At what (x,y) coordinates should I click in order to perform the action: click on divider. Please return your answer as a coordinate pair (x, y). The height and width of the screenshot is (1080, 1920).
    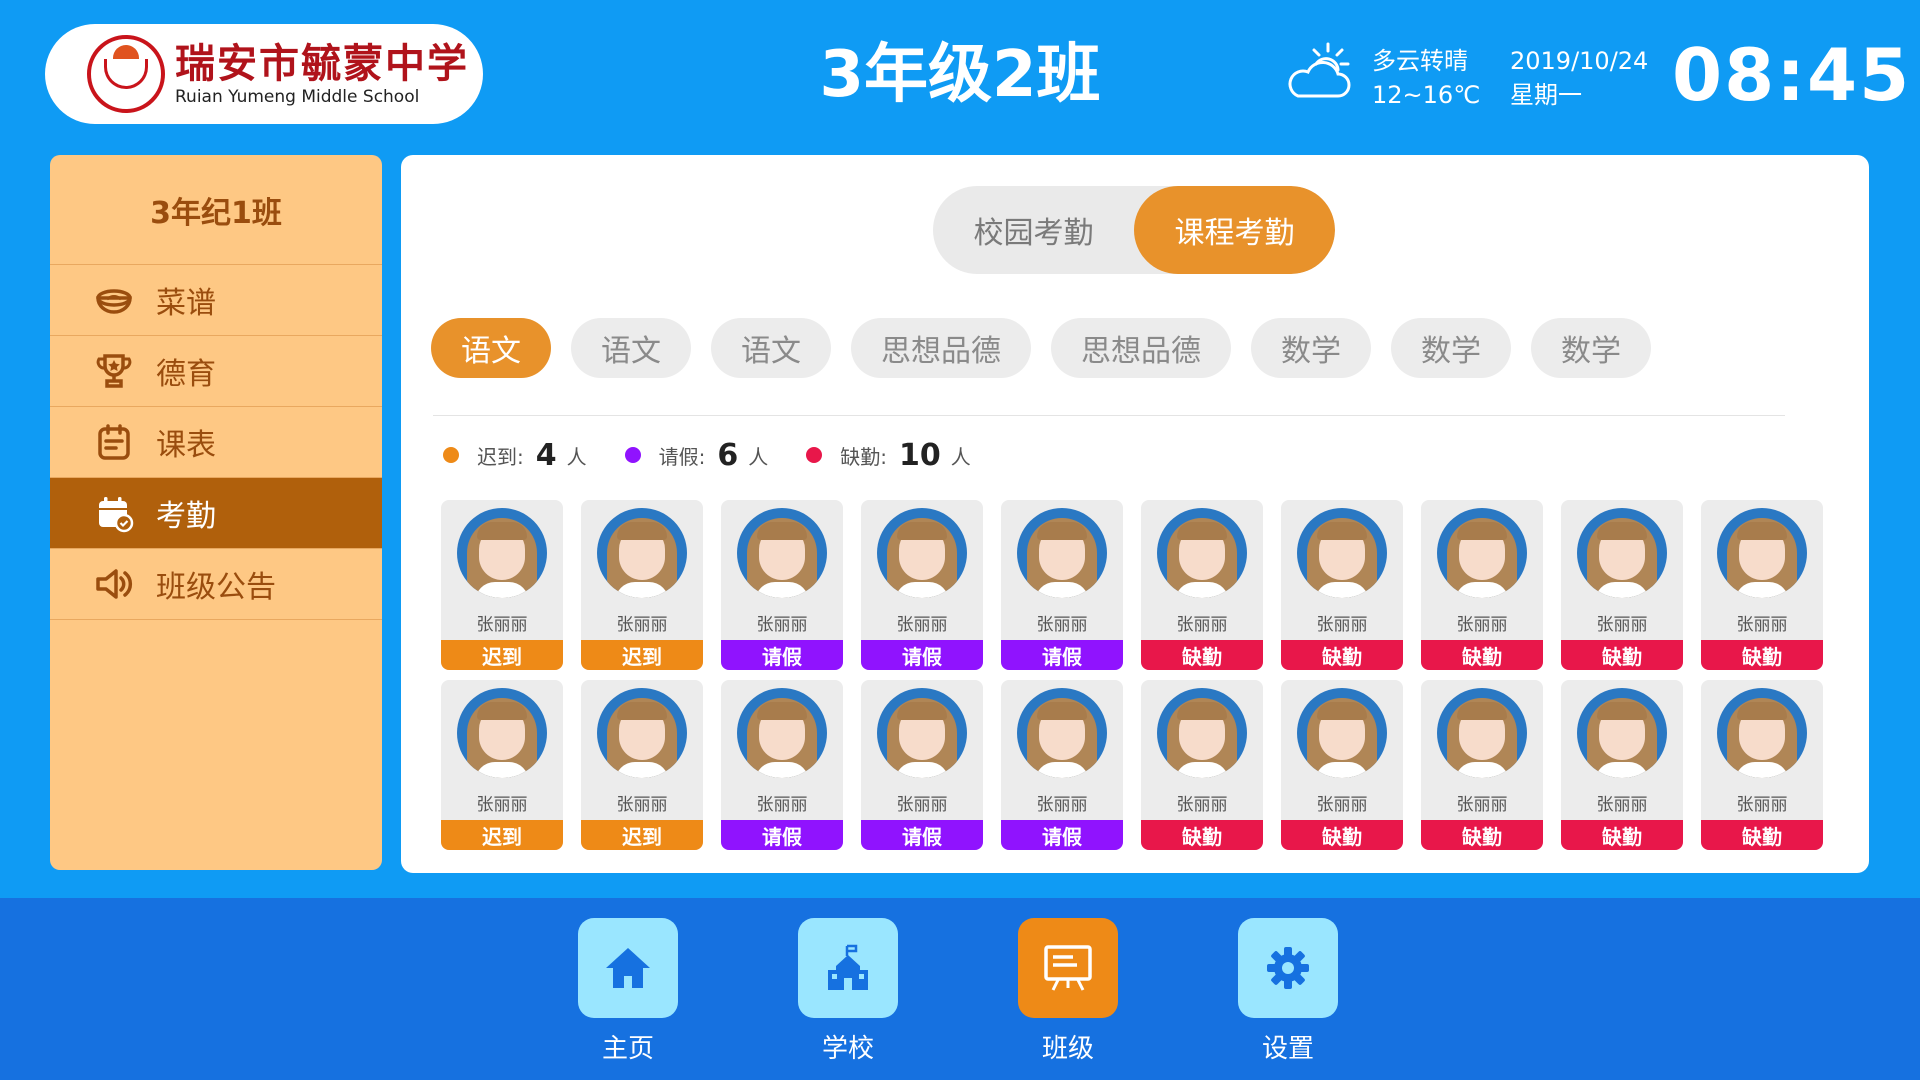
    Looking at the image, I should click on (1109, 415).